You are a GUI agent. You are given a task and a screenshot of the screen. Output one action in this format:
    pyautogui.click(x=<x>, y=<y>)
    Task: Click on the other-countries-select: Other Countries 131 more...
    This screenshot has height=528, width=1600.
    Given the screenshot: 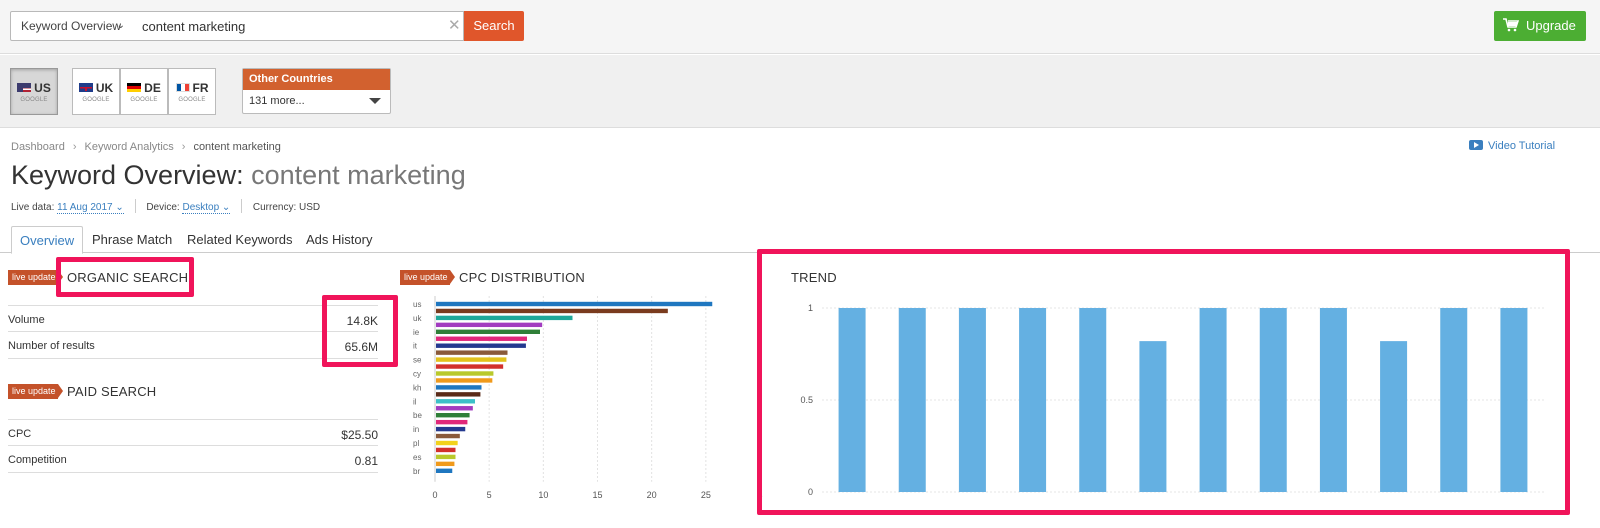 What is the action you would take?
    pyautogui.click(x=316, y=91)
    